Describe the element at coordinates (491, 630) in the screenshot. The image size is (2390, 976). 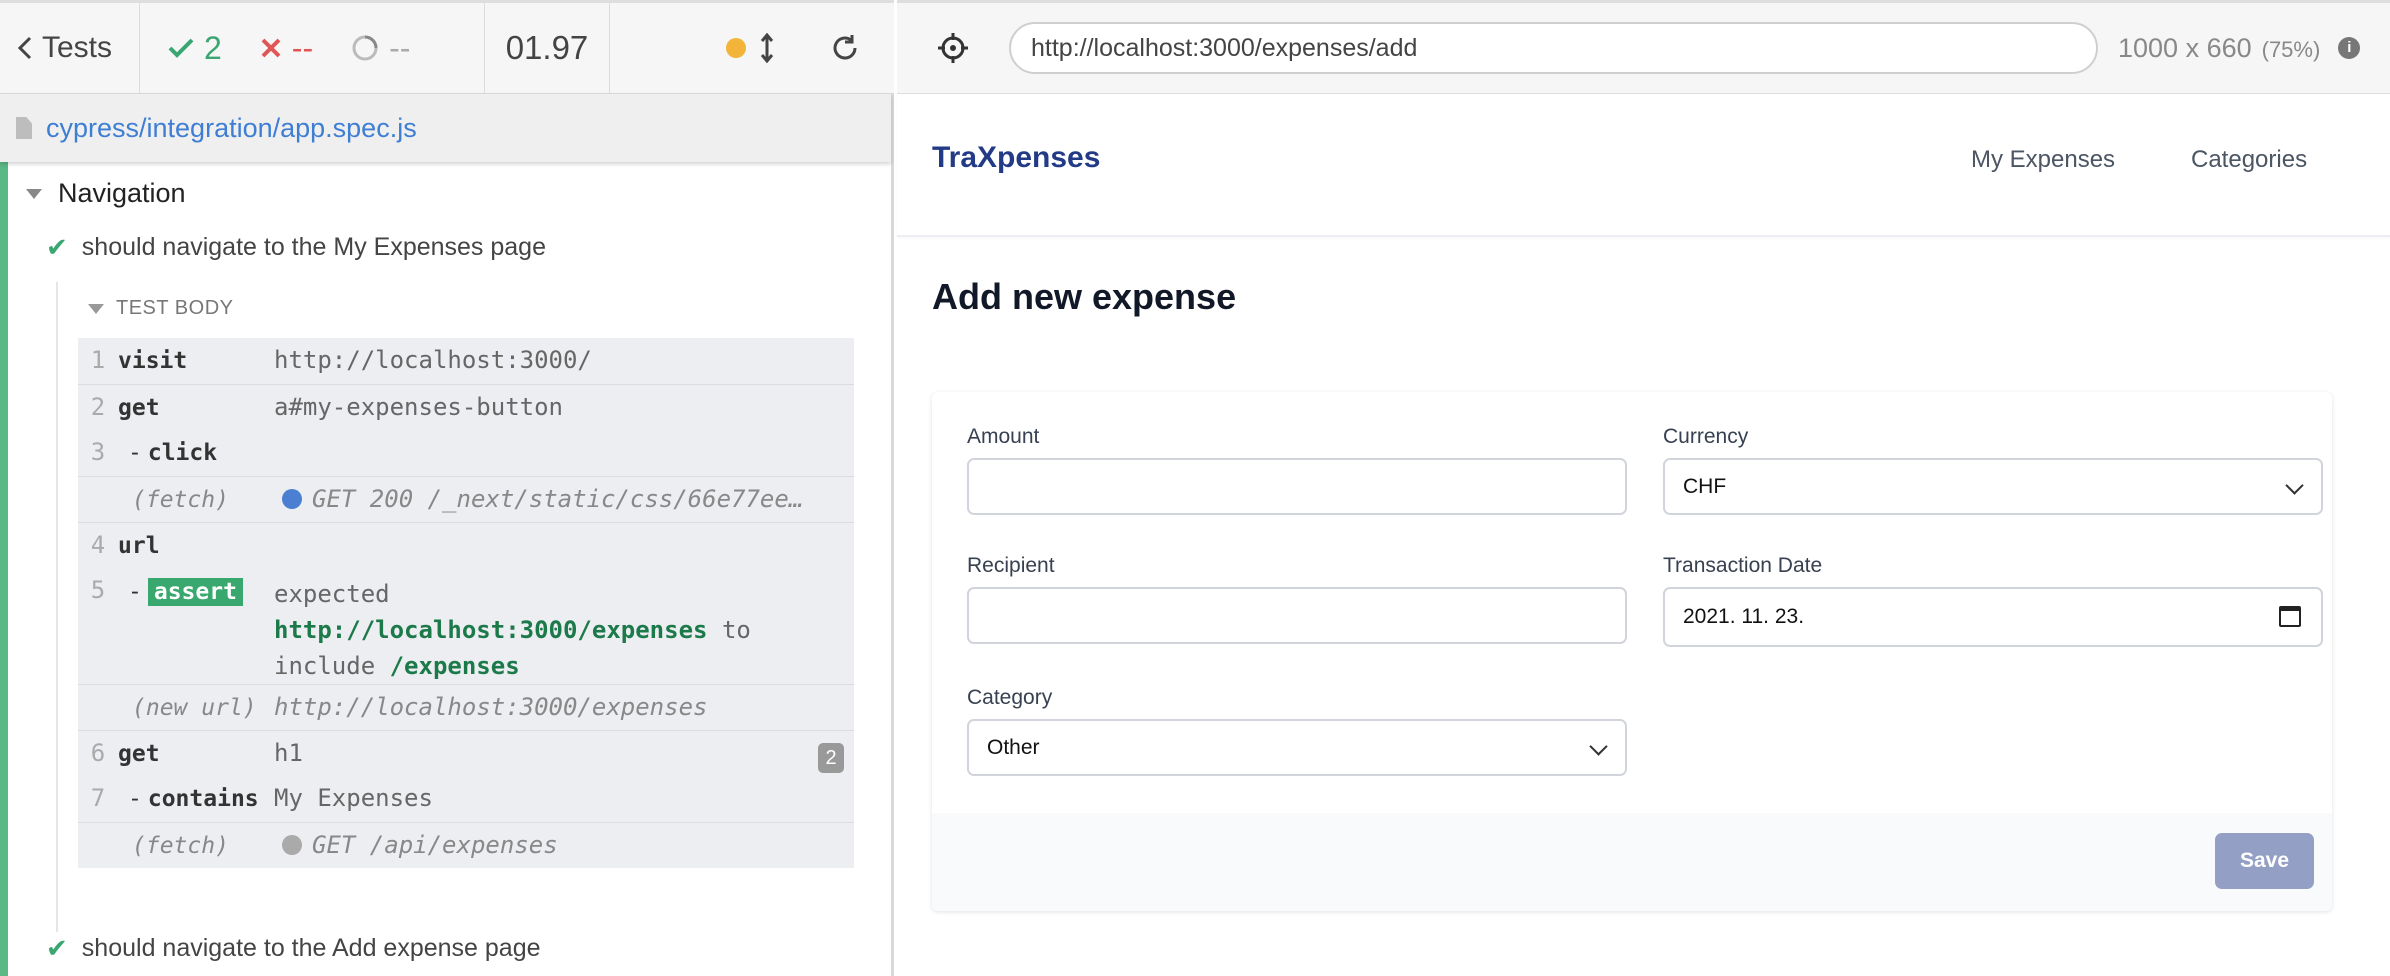
I see `assert-actual: http://localhost:3000/expenses` at that location.